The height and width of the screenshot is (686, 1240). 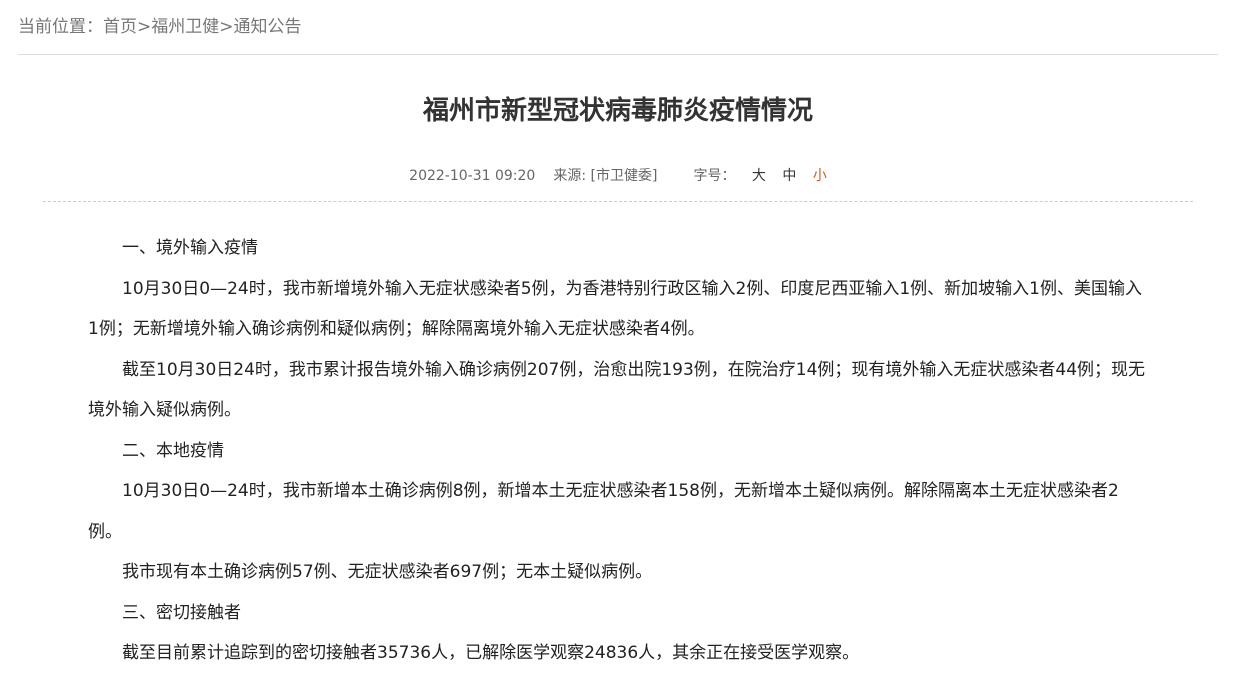 I want to click on breadcrumb-link-notices: 通知公告, so click(x=268, y=27).